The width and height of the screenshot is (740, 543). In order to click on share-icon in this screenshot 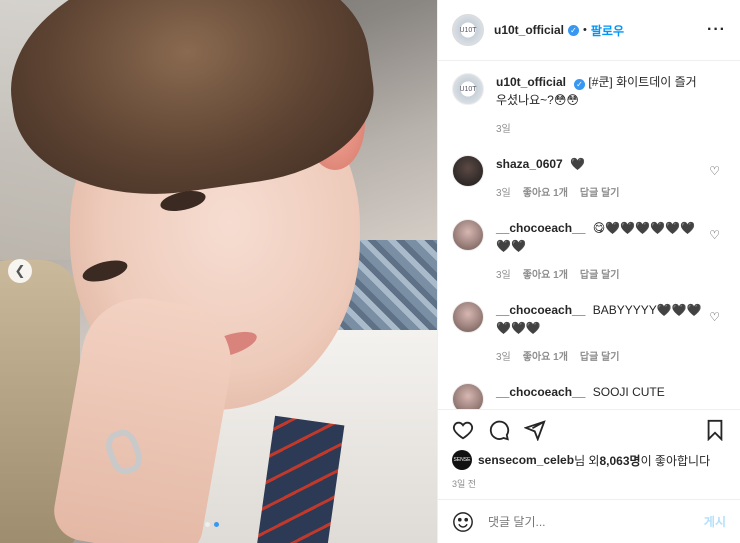, I will do `click(535, 430)`.